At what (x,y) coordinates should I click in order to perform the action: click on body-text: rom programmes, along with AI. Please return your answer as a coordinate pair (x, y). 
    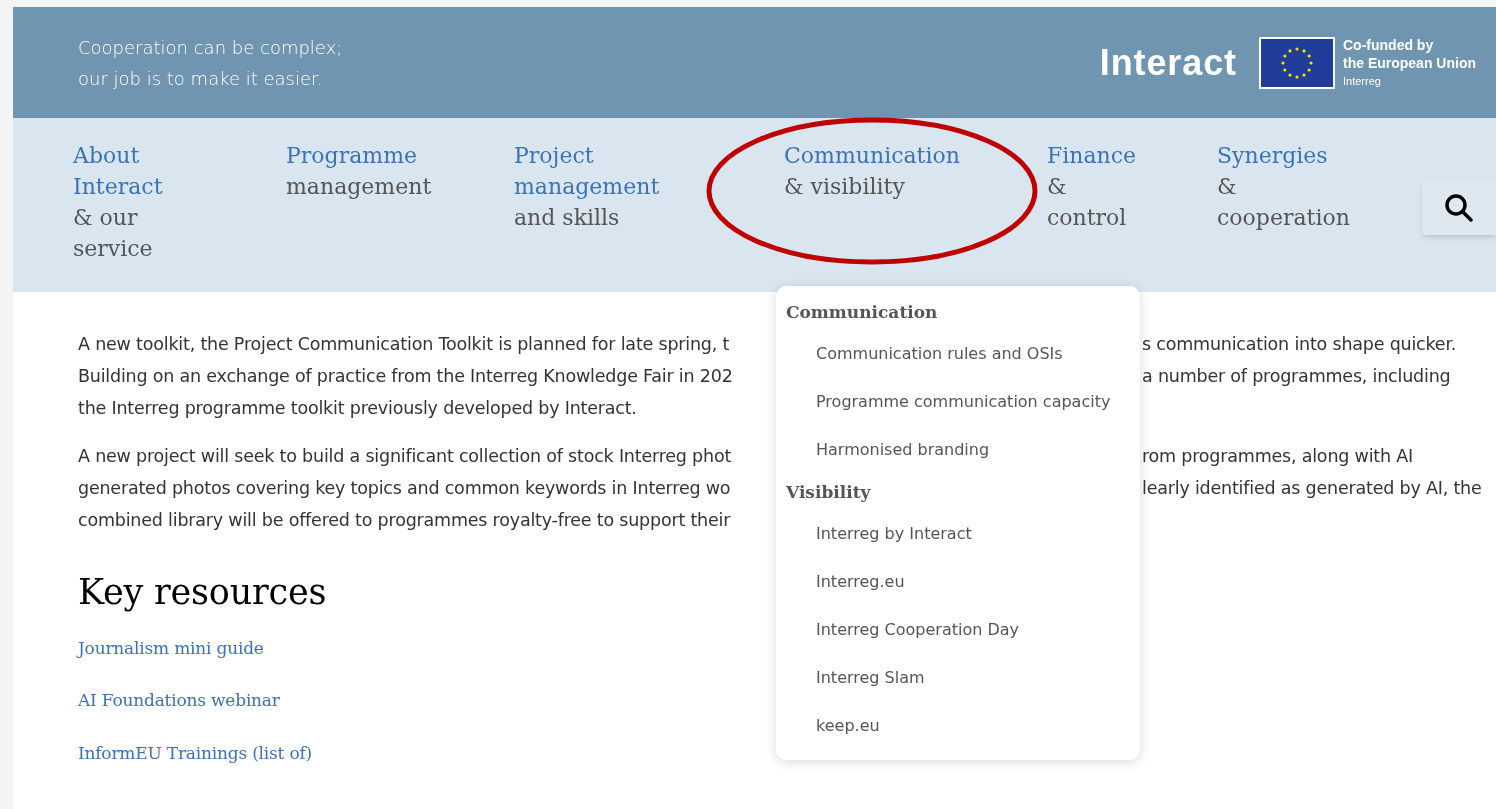
    Looking at the image, I should click on (1277, 456).